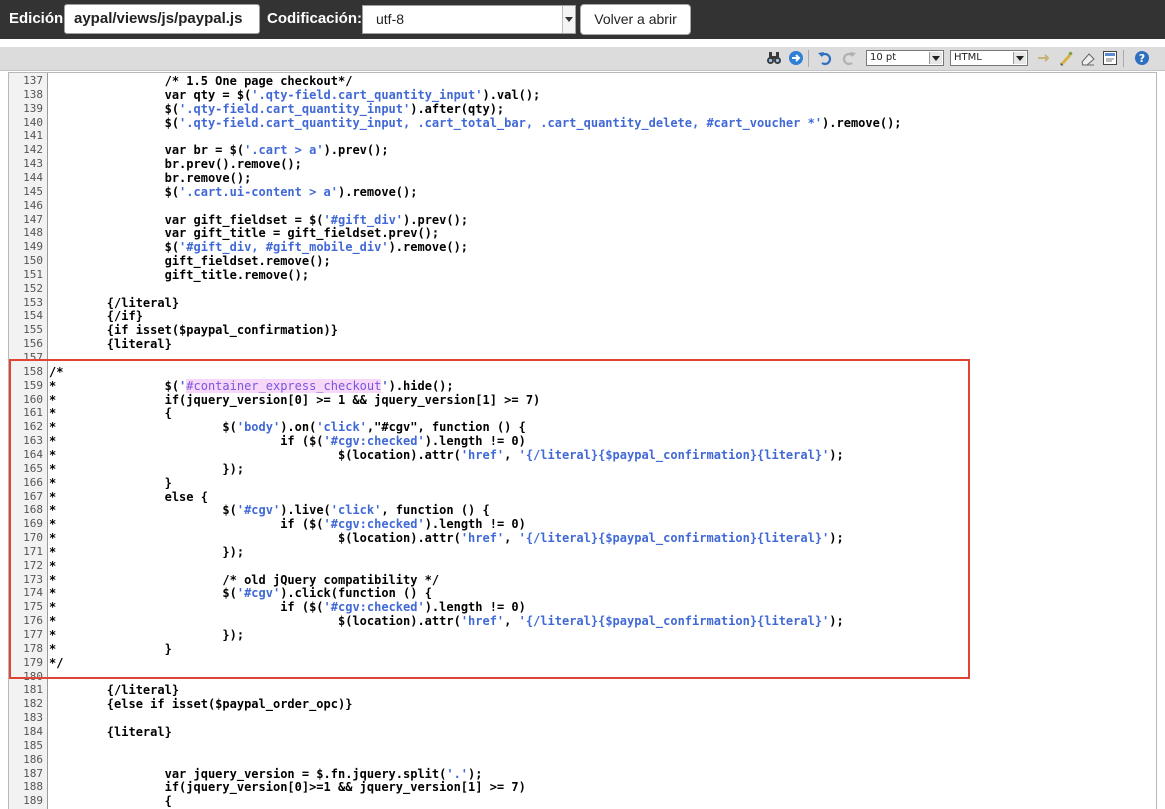 The width and height of the screenshot is (1165, 809). I want to click on line-number: 149, so click(33, 247).